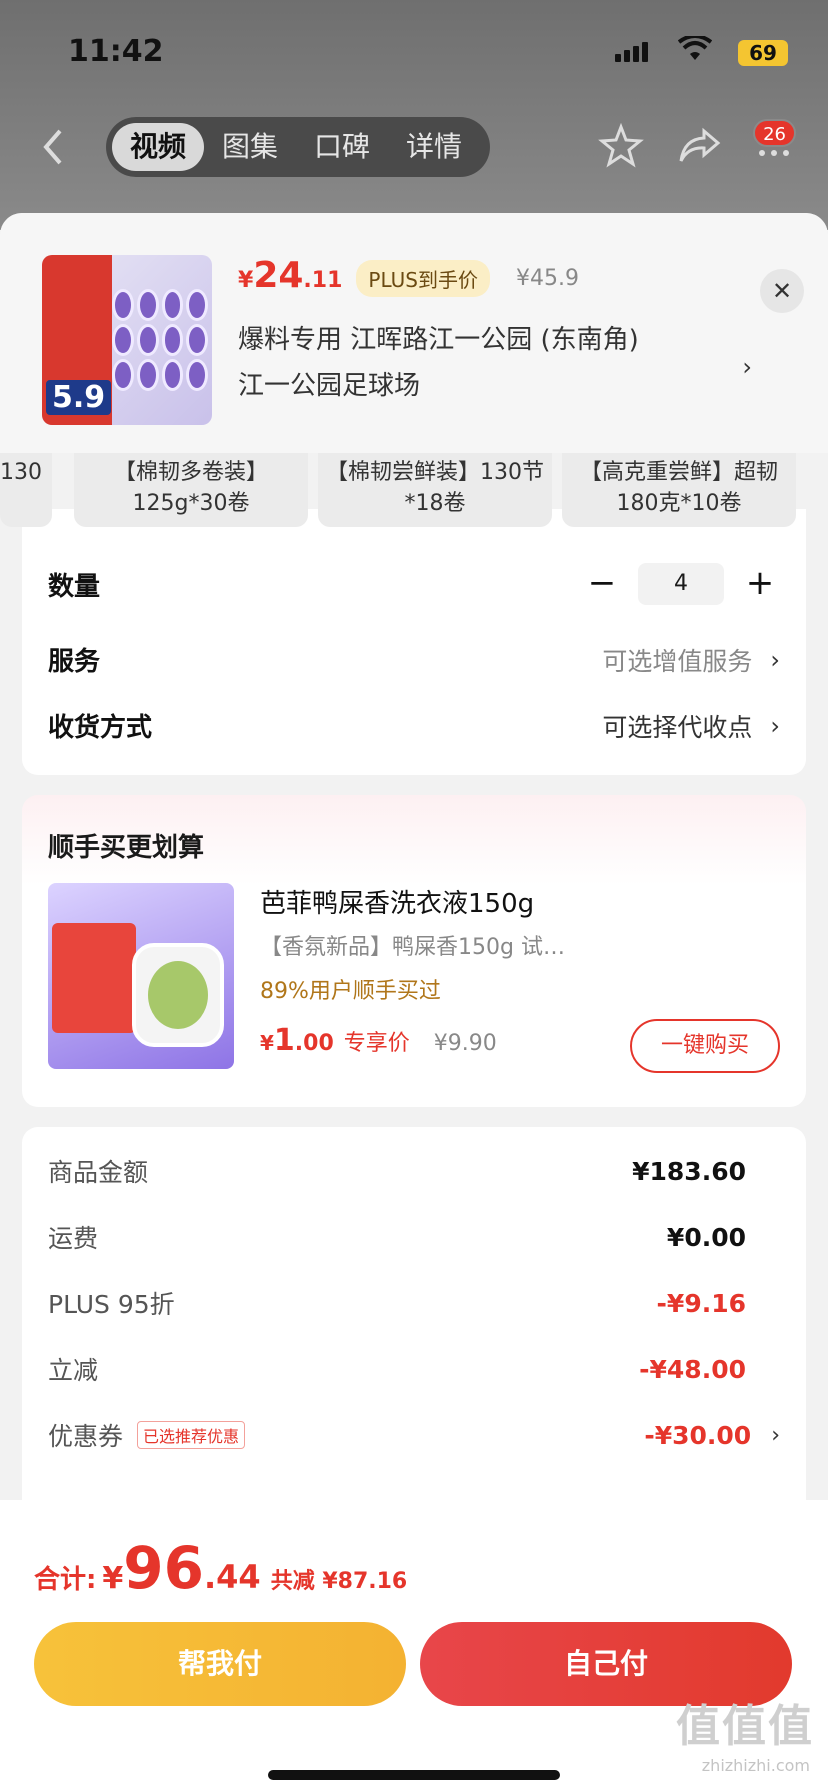  Describe the element at coordinates (116, 51) in the screenshot. I see `status-time: 11:42` at that location.